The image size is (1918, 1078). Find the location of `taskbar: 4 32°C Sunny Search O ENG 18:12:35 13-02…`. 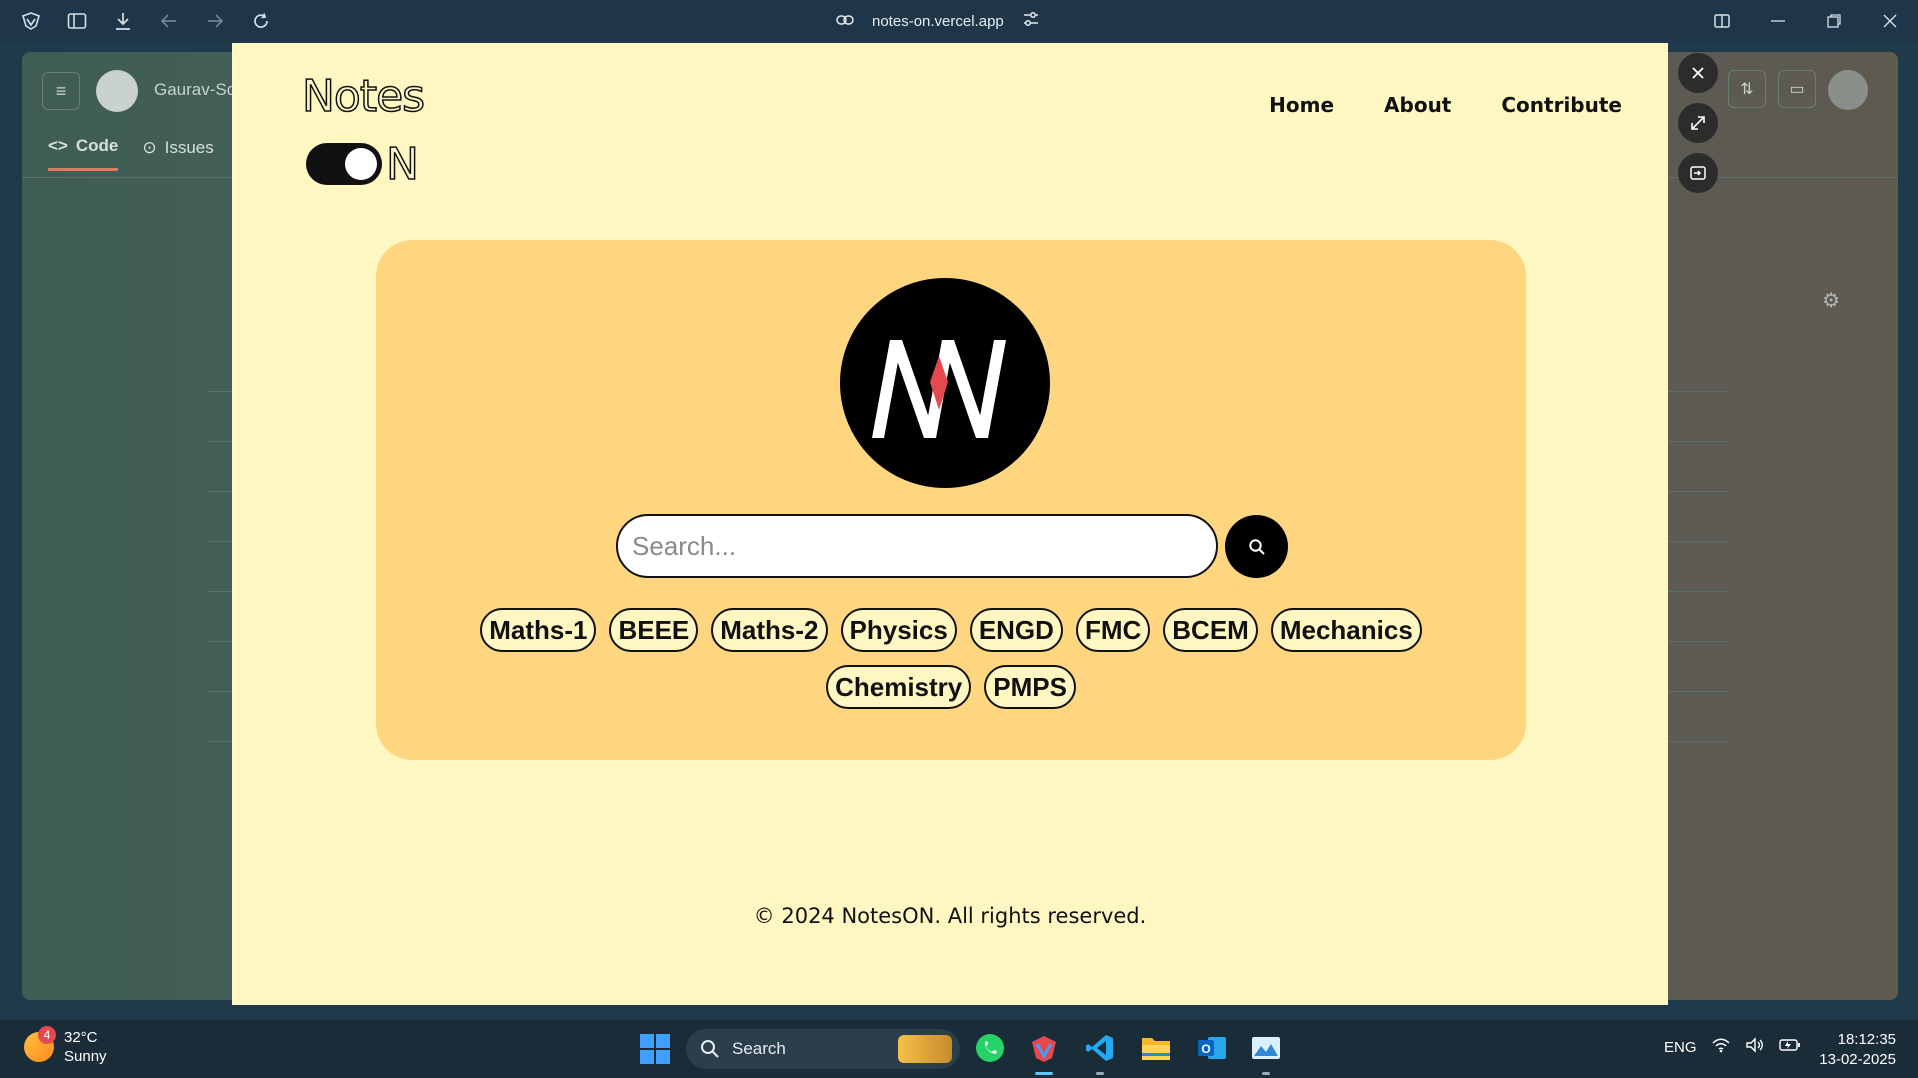

taskbar: 4 32°C Sunny Search O ENG 18:12:35 13-02… is located at coordinates (959, 1049).